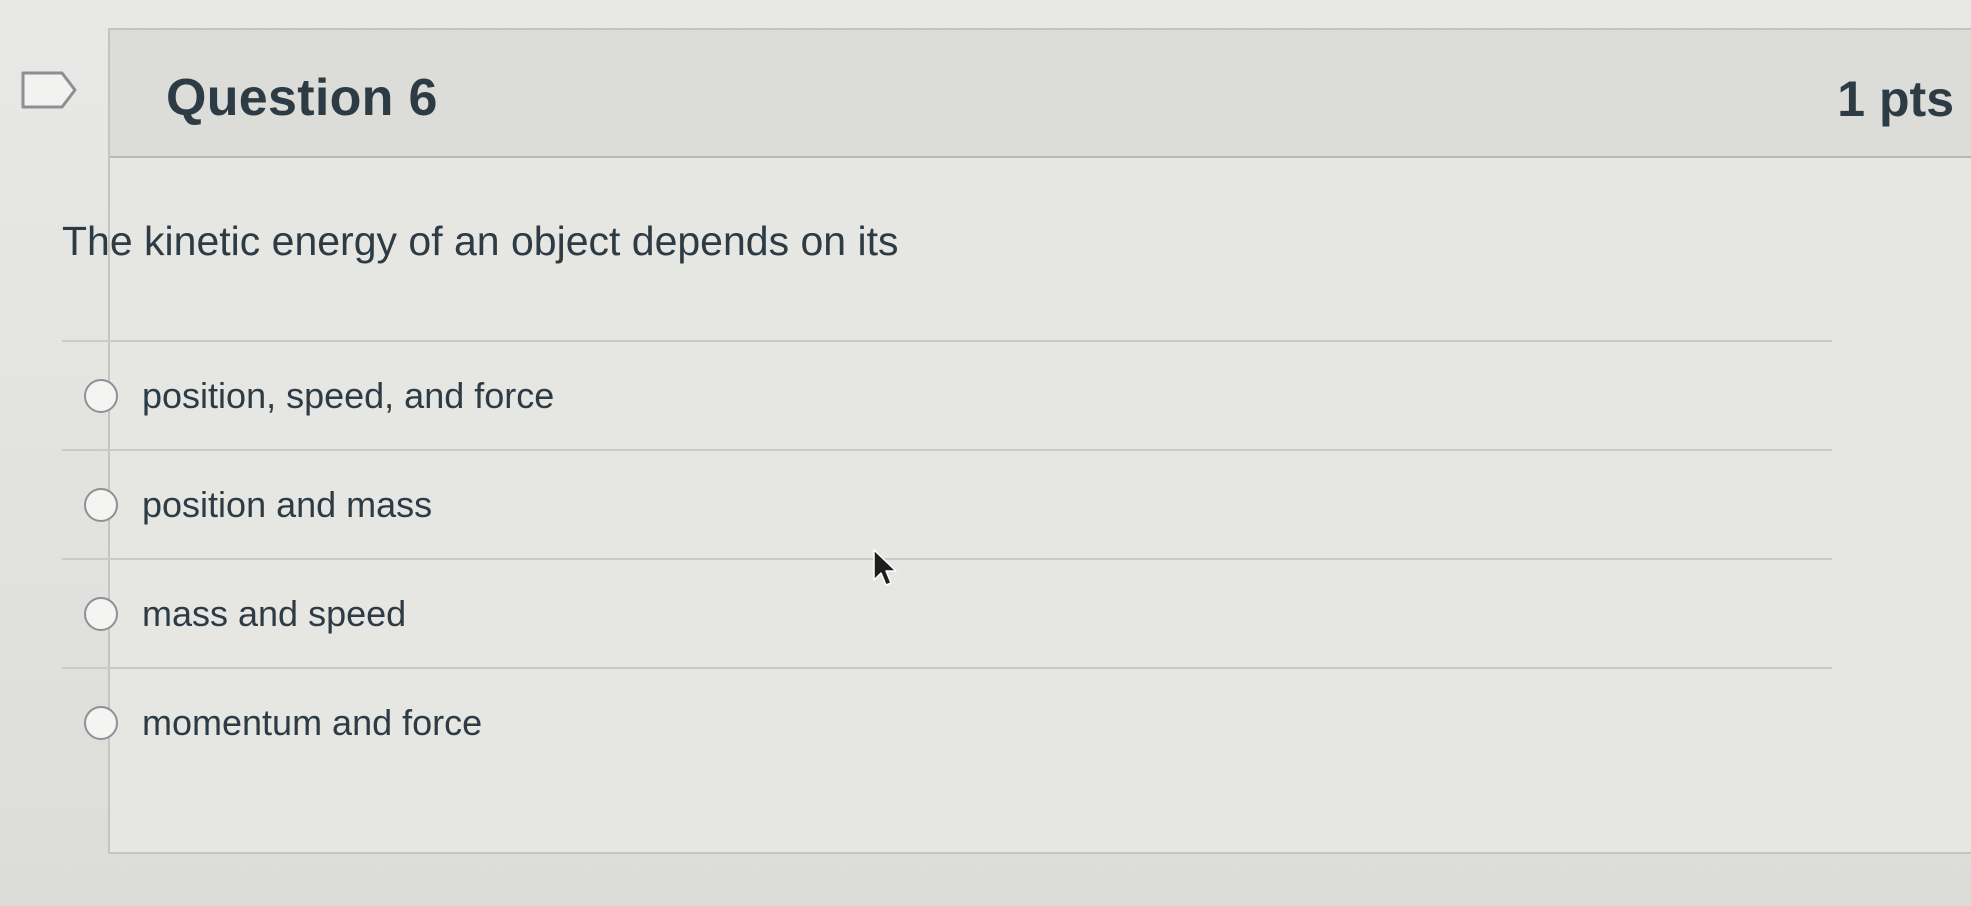 The height and width of the screenshot is (906, 1971). What do you see at coordinates (1895, 99) in the screenshot?
I see `question-points: 1 pts` at bounding box center [1895, 99].